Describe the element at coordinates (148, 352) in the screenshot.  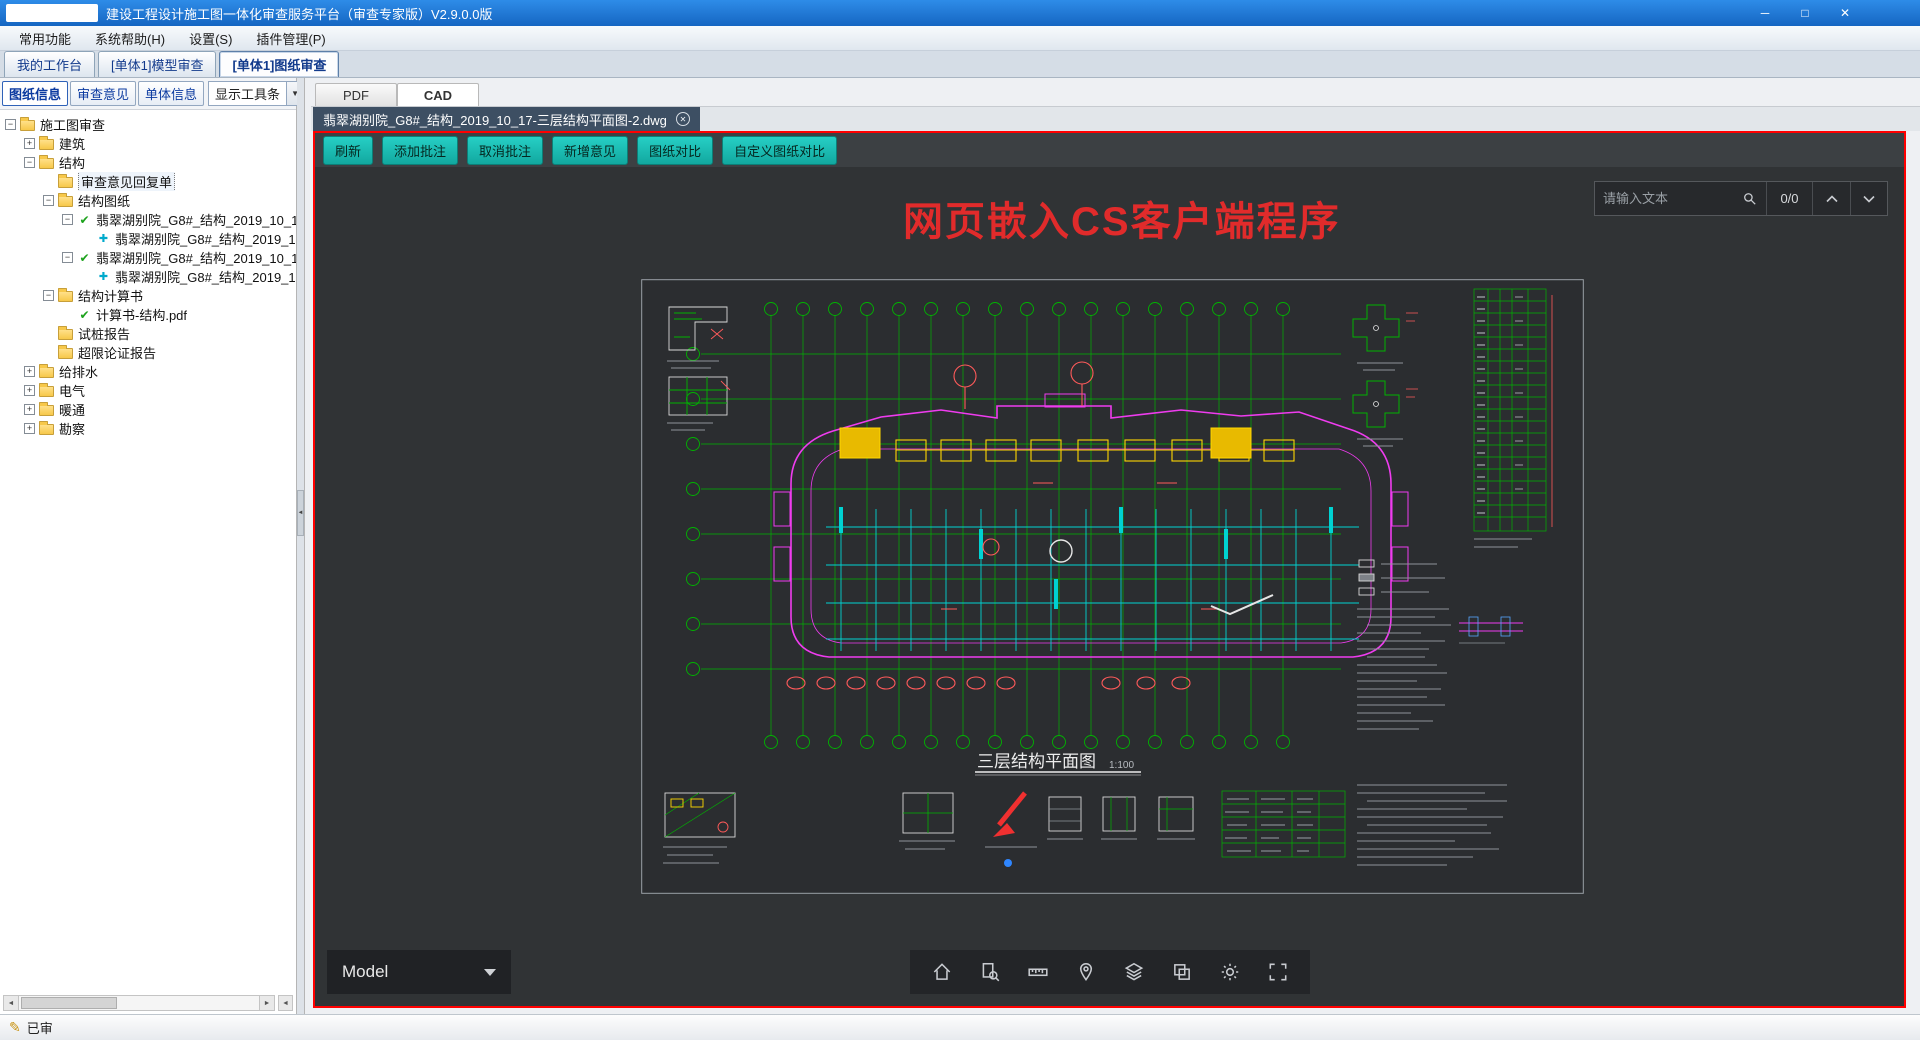
I see `tree-item: 超限论证报告` at that location.